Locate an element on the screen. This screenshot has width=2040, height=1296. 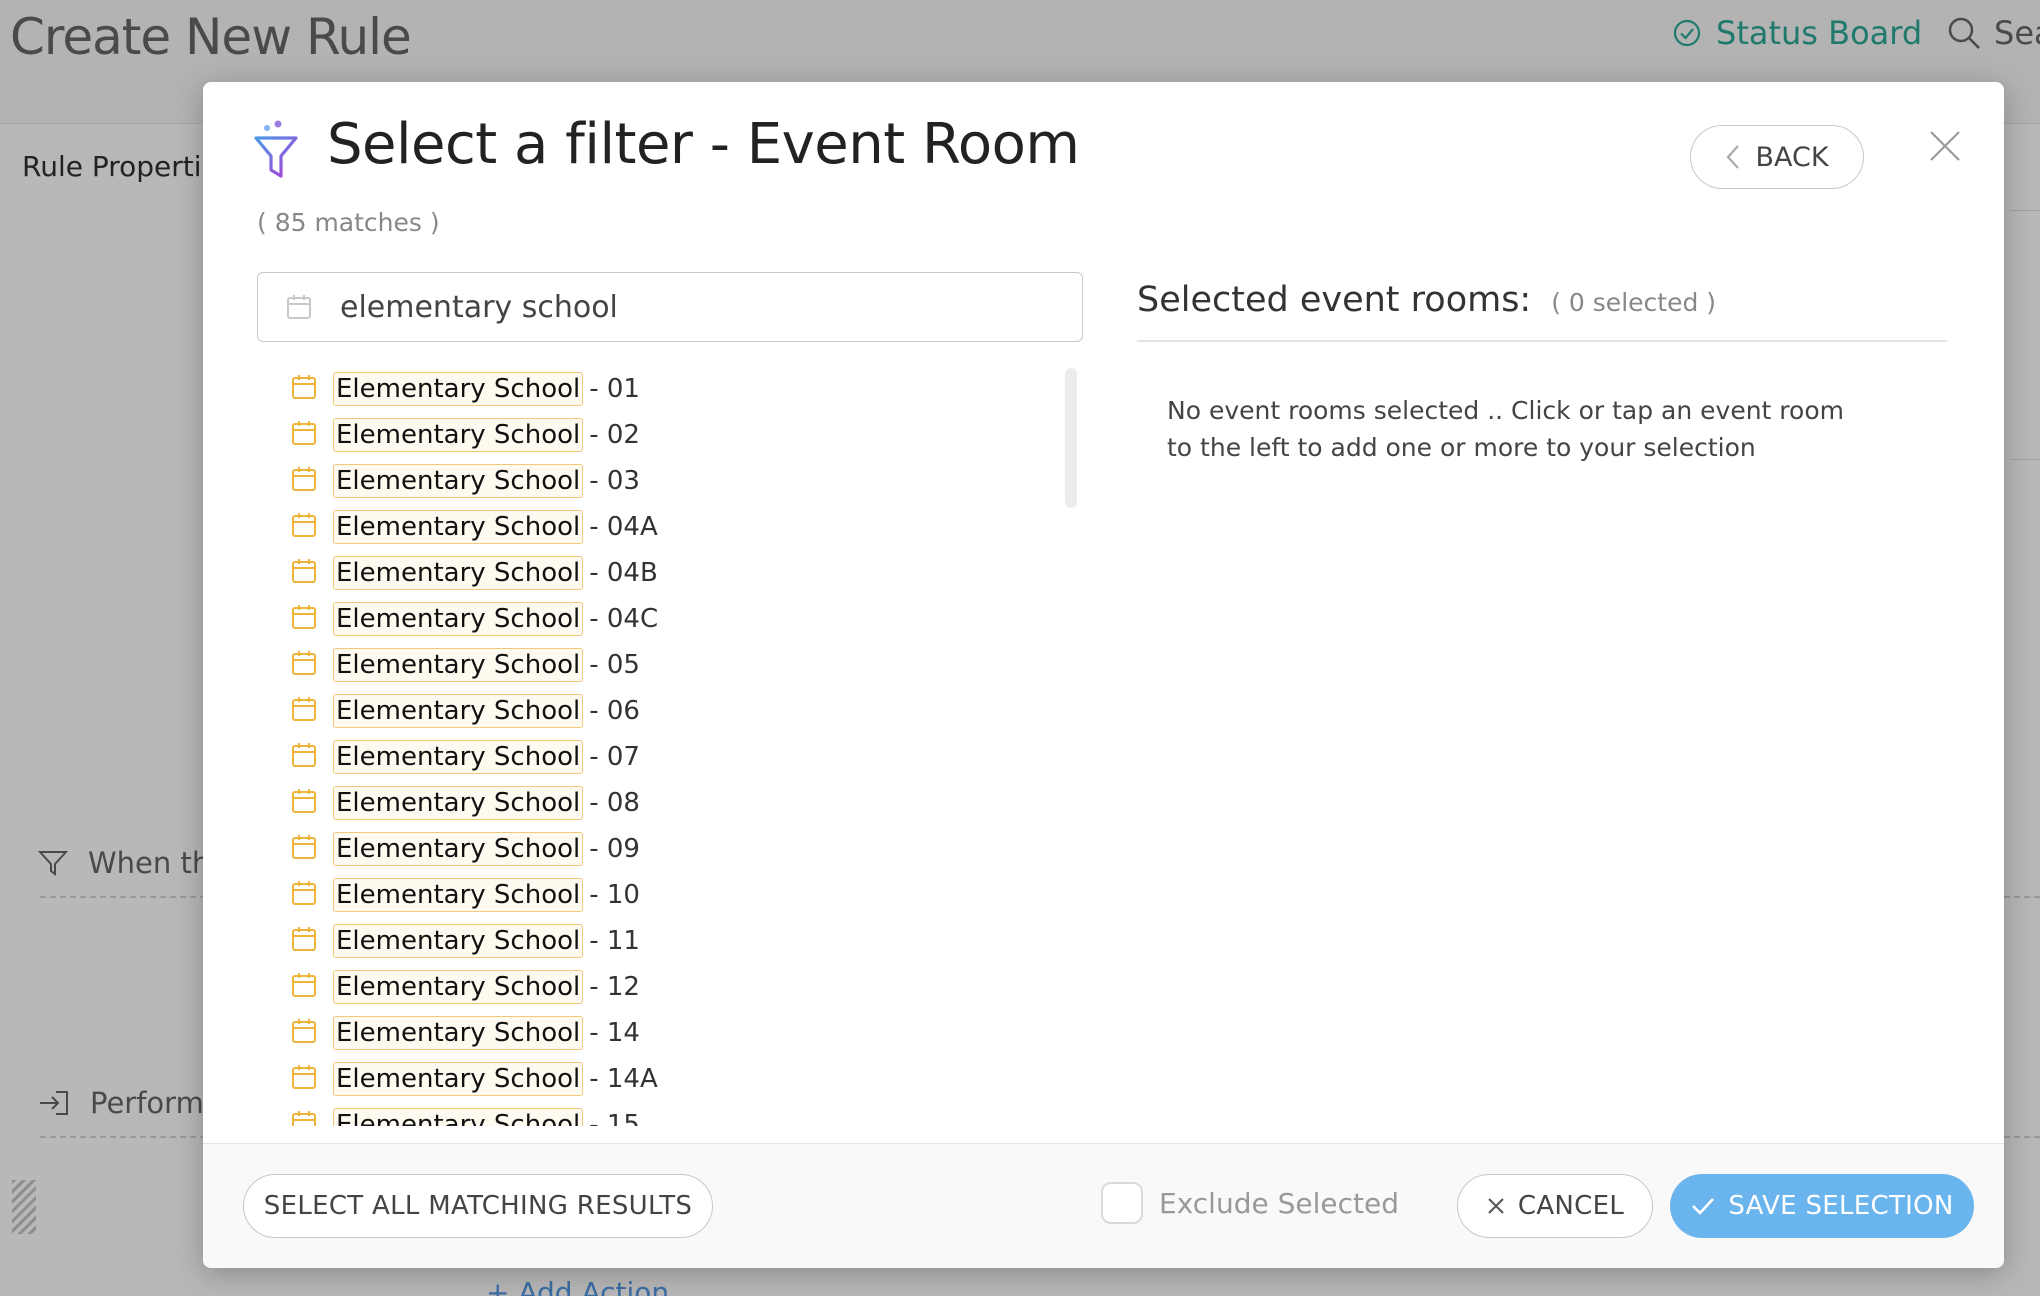
drag-handle is located at coordinates (24, 1207).